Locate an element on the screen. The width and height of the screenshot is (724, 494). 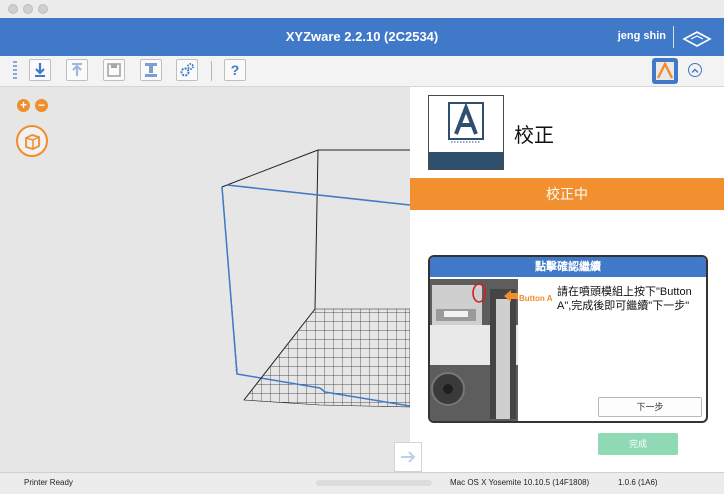
calibration-tool-button is located at coordinates (665, 71).